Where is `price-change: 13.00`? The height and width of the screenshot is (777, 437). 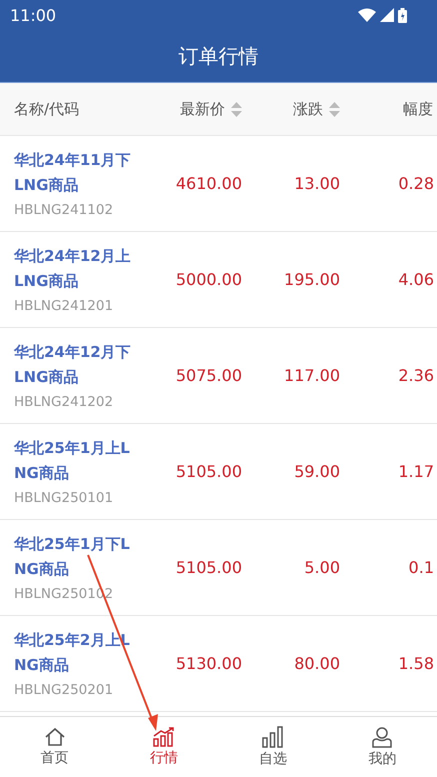
price-change: 13.00 is located at coordinates (316, 183).